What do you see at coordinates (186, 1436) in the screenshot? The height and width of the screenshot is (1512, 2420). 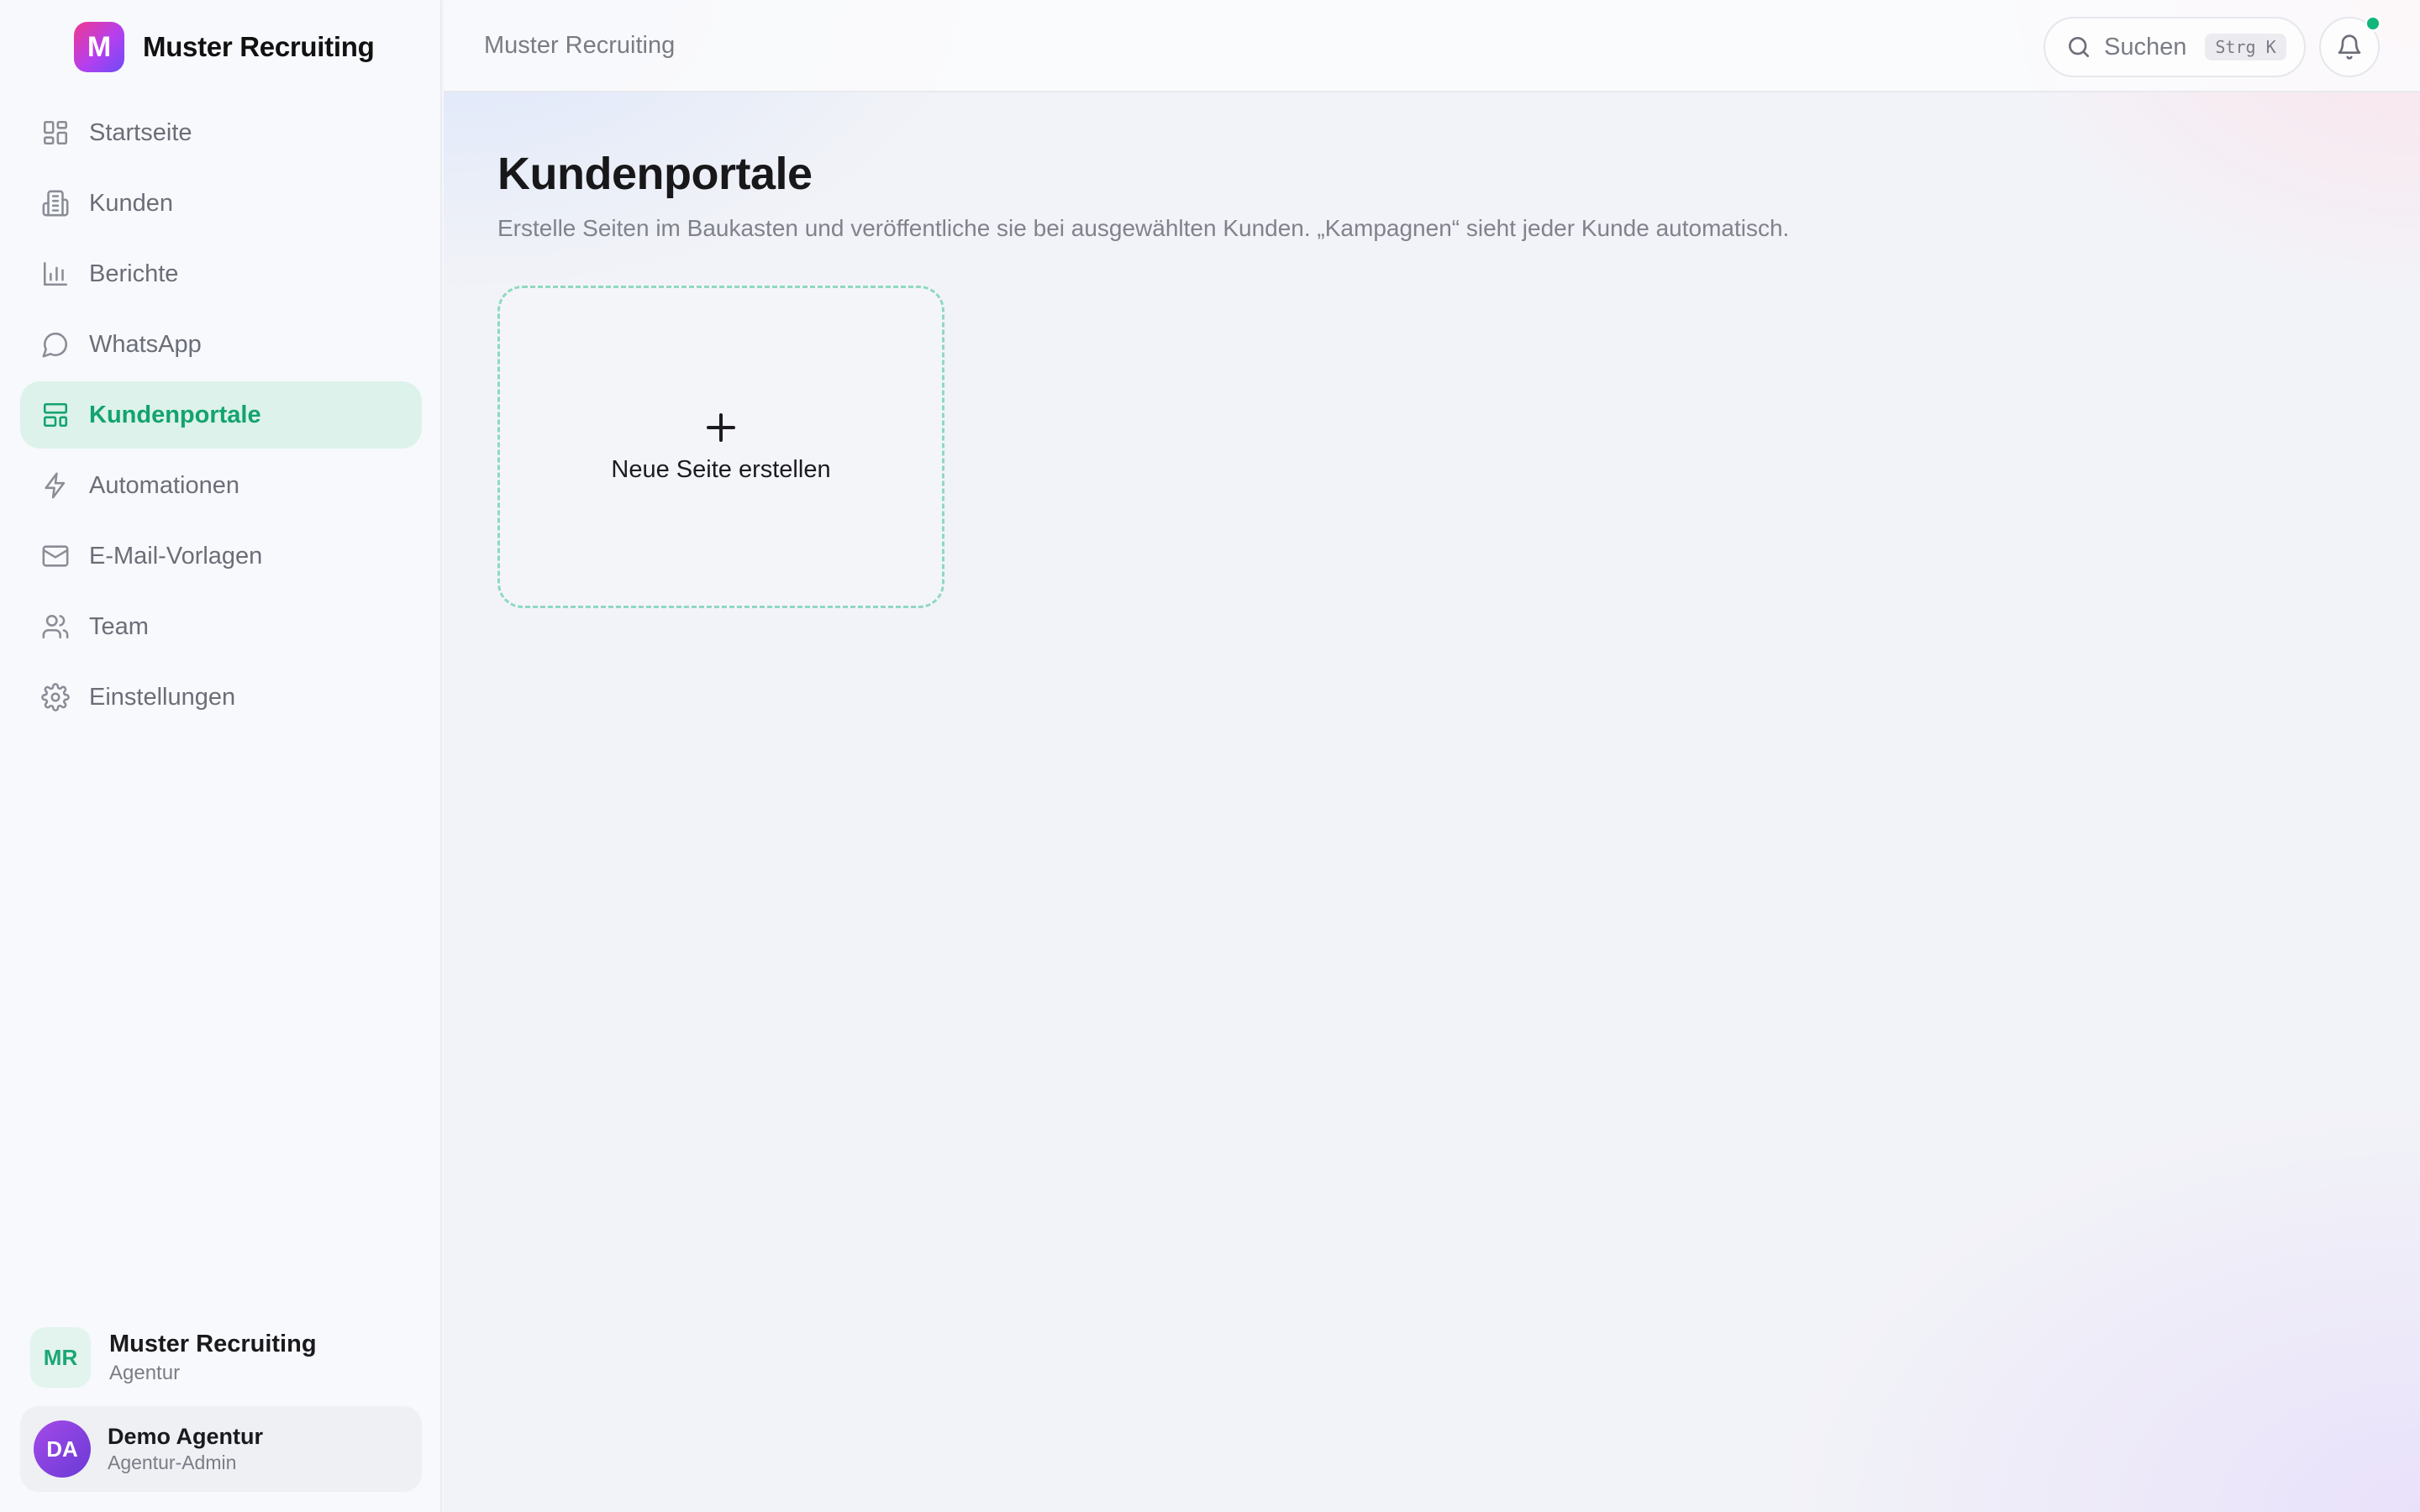 I see `user-name: Demo Agentur` at bounding box center [186, 1436].